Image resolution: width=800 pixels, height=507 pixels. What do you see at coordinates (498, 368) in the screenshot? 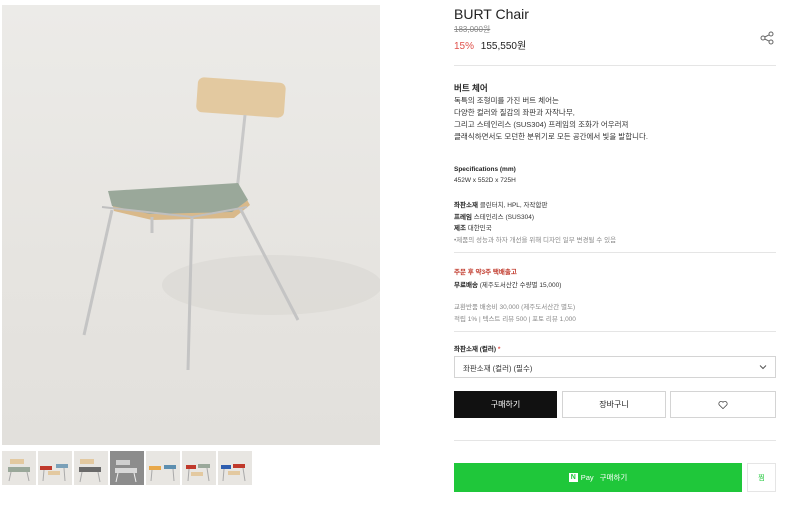
I see `option-select-value: 좌판소재 (컬러) (필수)` at bounding box center [498, 368].